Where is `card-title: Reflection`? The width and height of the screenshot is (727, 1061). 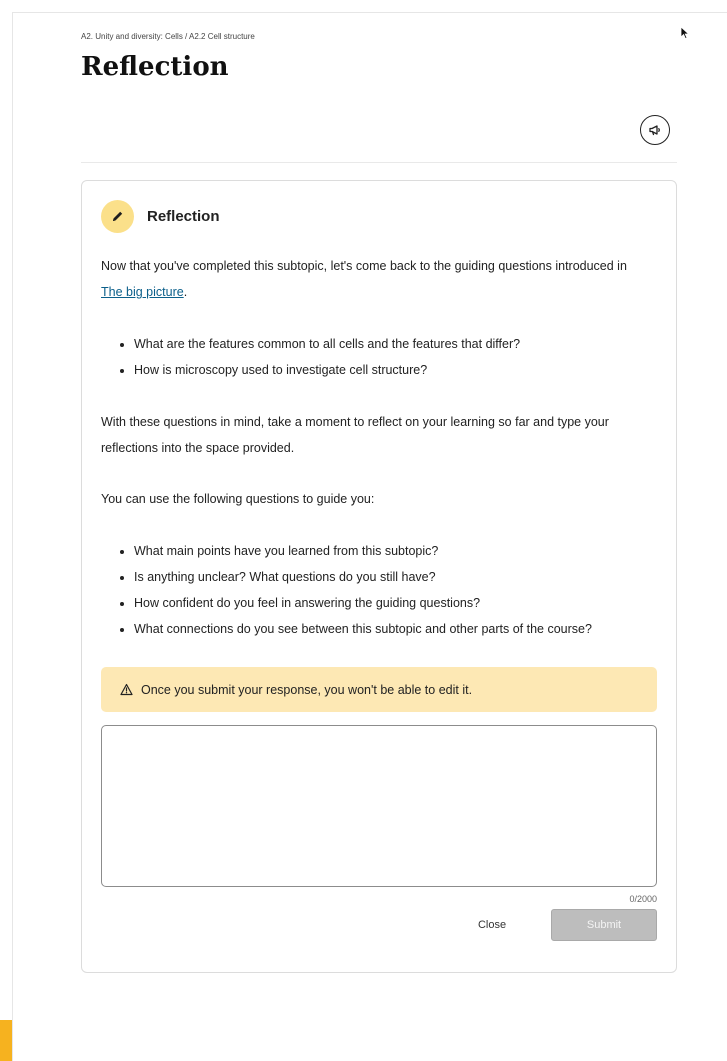
card-title: Reflection is located at coordinates (183, 216).